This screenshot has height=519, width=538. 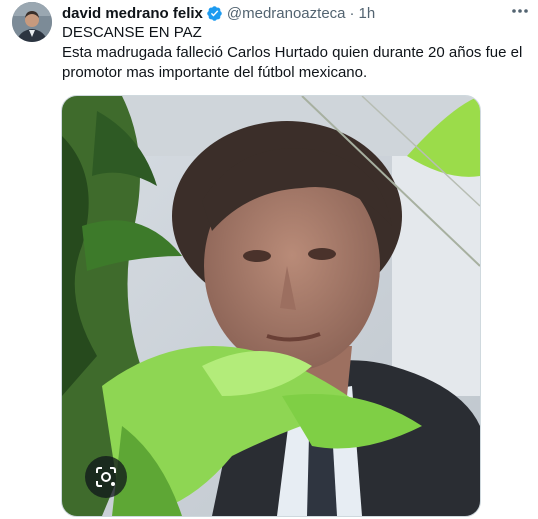 I want to click on more-options-icon, so click(x=520, y=11).